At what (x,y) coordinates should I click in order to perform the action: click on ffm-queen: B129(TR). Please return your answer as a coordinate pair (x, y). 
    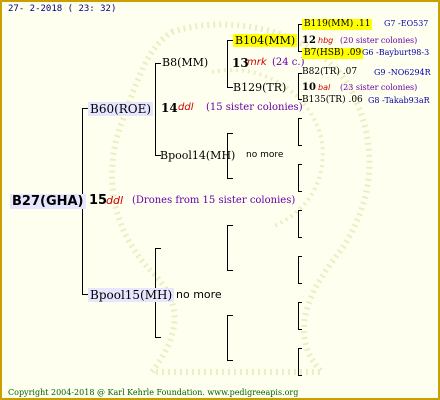
    Looking at the image, I should click on (259, 87).